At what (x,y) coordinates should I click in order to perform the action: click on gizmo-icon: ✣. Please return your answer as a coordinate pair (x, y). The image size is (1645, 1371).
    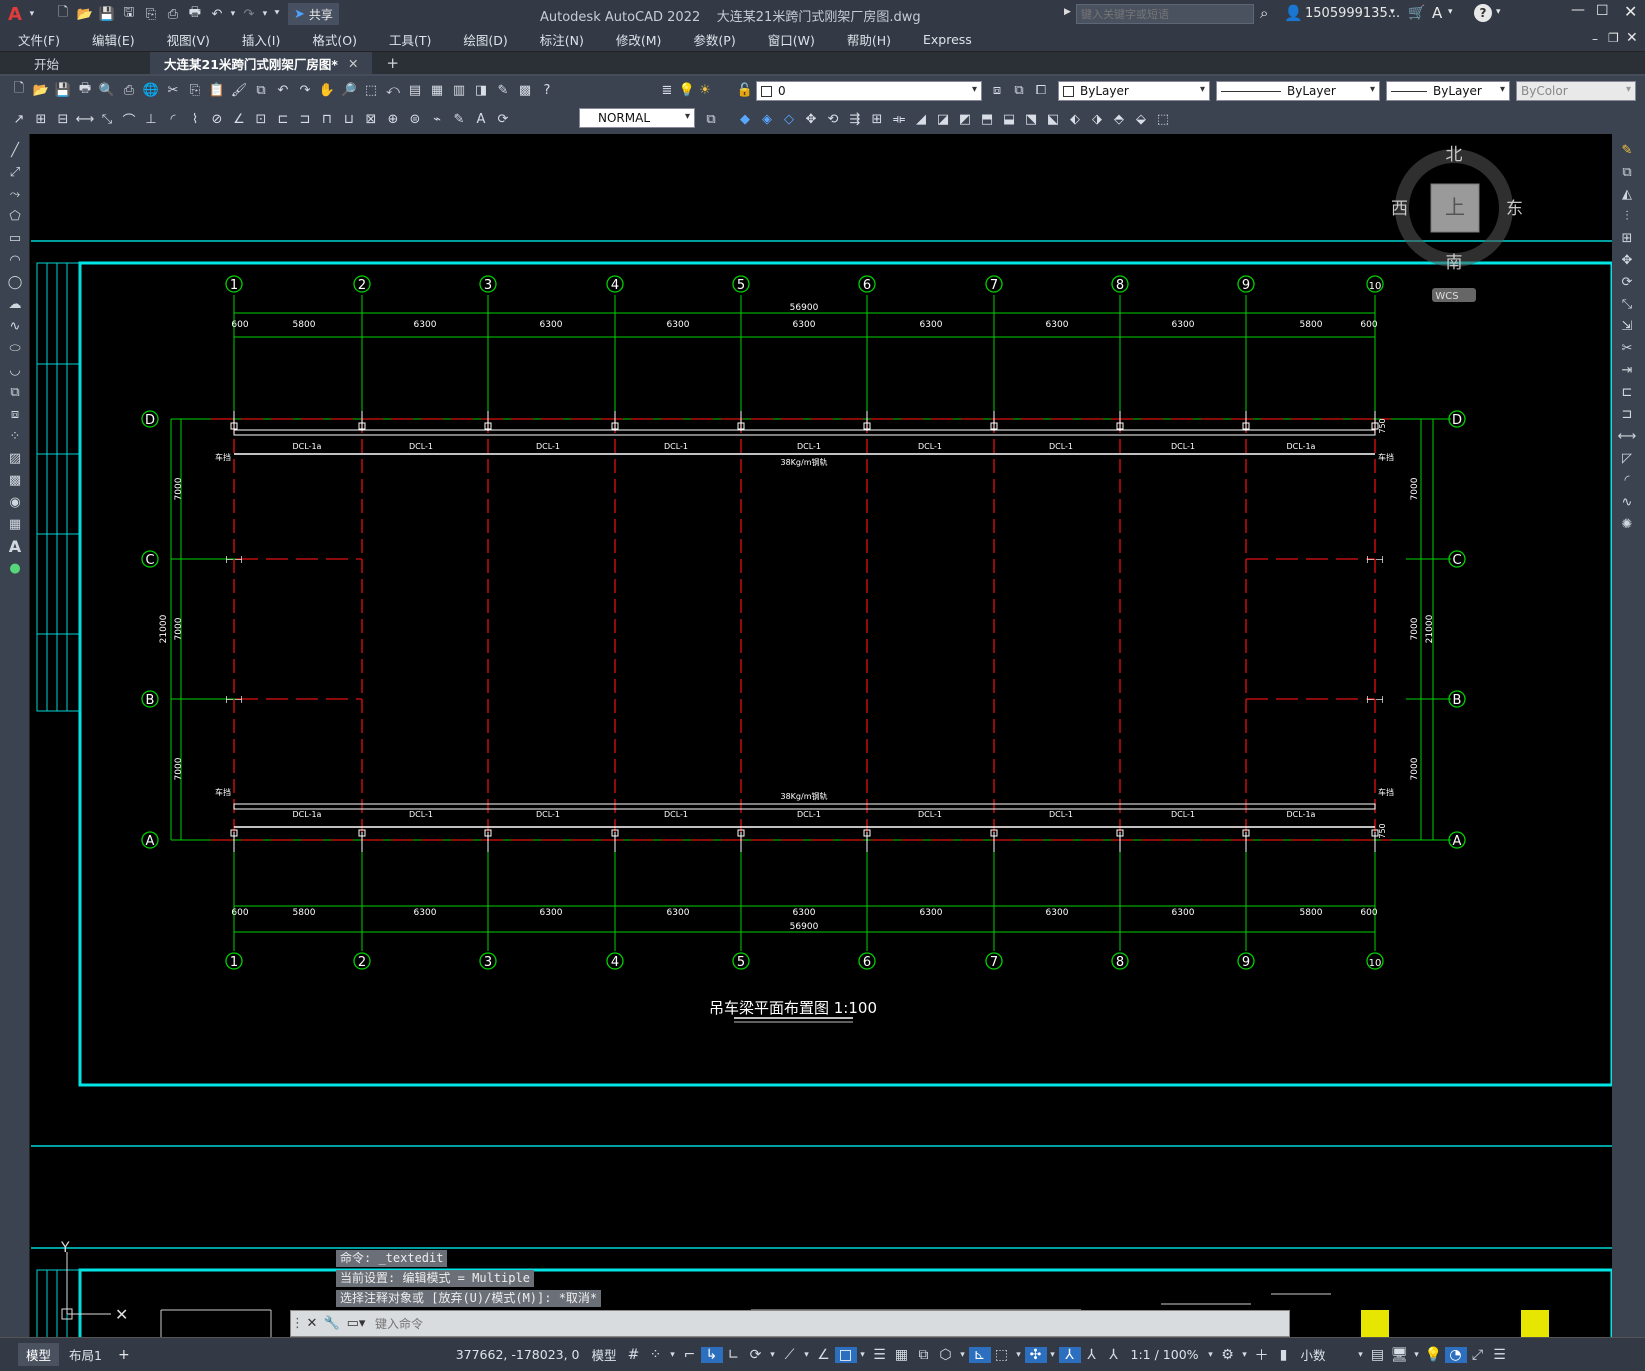
    Looking at the image, I should click on (1035, 1354).